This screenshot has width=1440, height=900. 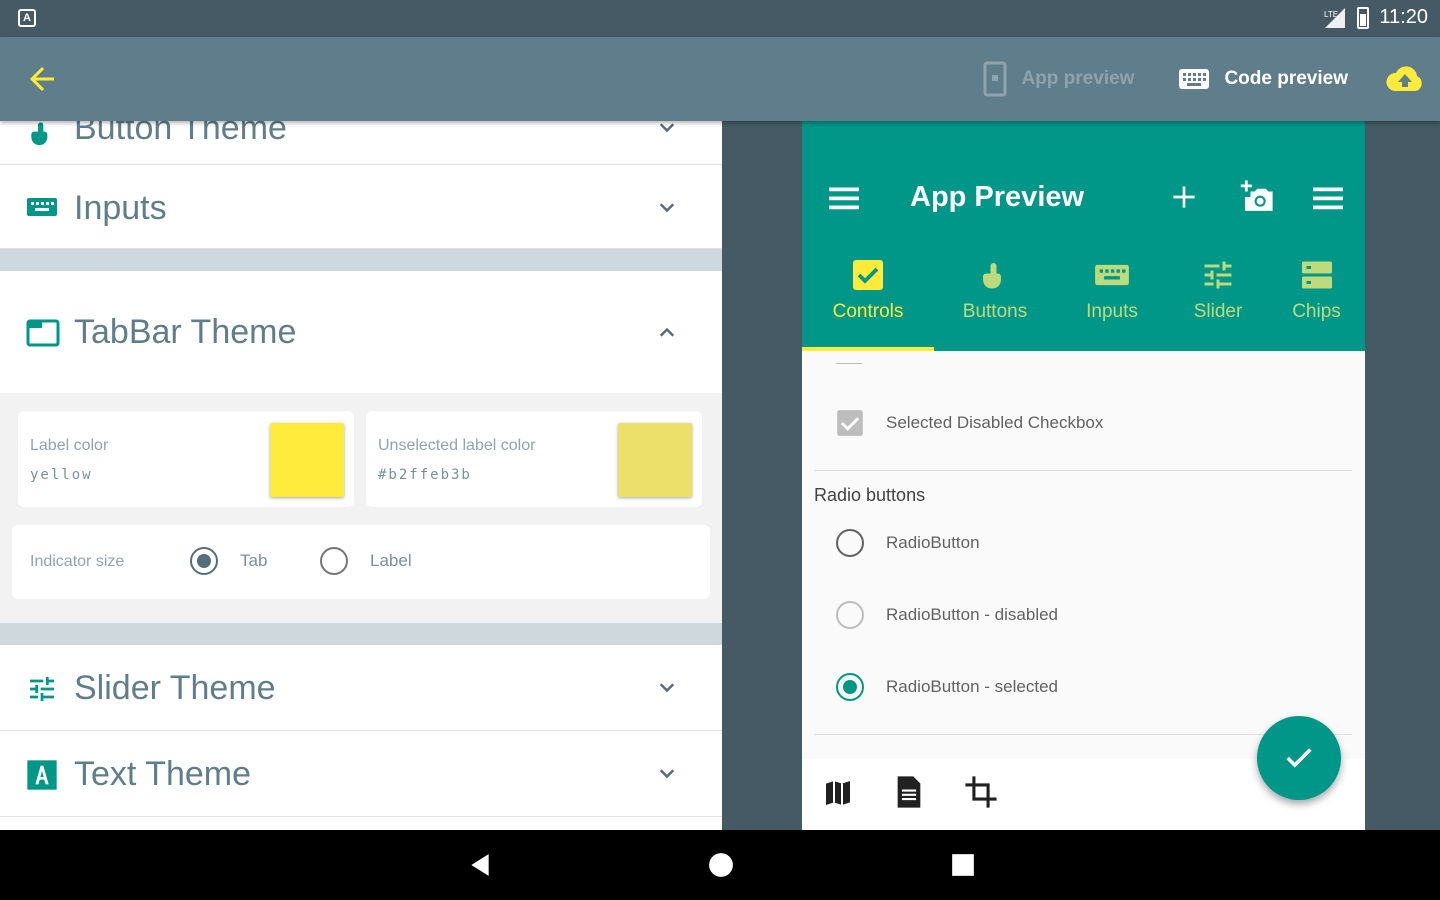 What do you see at coordinates (307, 460) in the screenshot?
I see `label-color-swatch` at bounding box center [307, 460].